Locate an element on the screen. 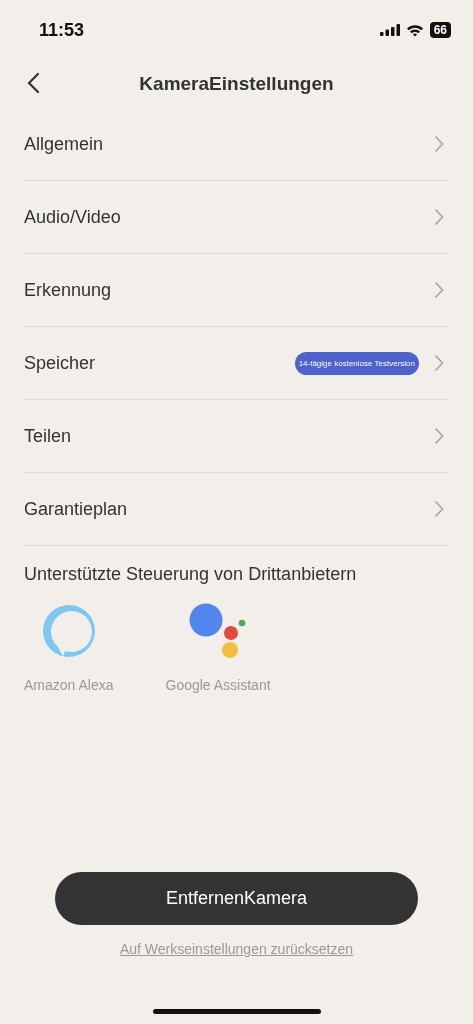 This screenshot has width=473, height=1024. settings-row: Audio/Video is located at coordinates (236, 217).